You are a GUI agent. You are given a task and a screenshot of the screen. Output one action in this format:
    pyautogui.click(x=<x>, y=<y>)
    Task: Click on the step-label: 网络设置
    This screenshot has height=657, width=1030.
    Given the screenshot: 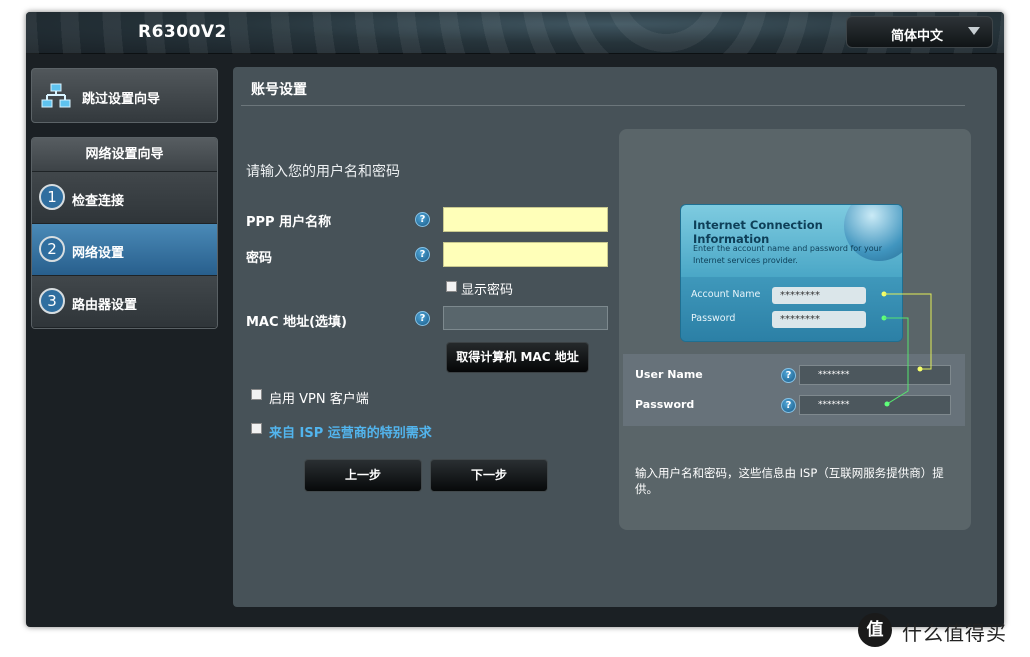 What is the action you would take?
    pyautogui.click(x=98, y=253)
    